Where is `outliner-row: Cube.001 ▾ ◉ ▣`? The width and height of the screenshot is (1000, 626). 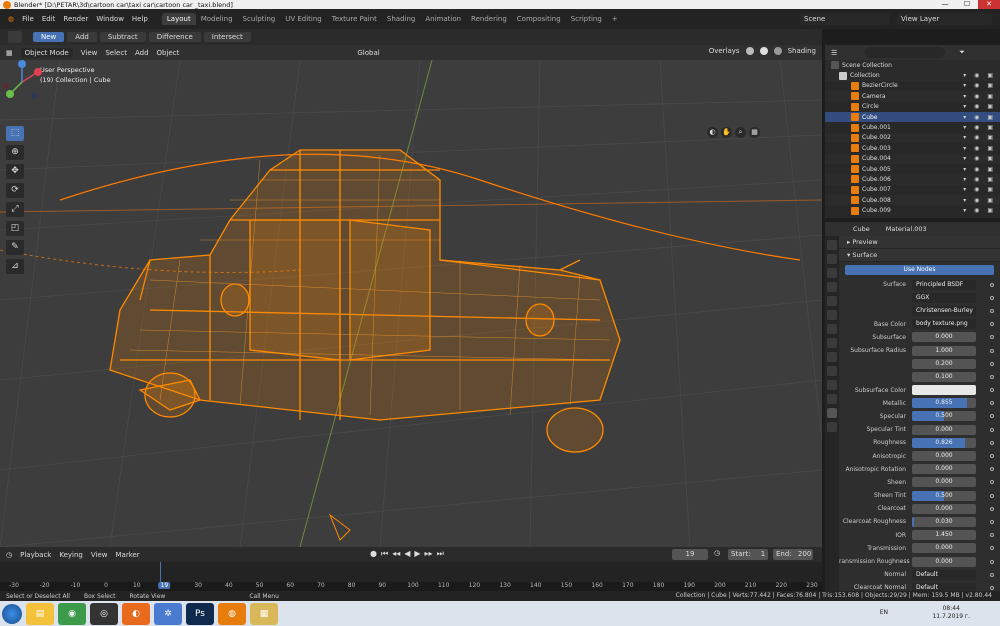 outliner-row: Cube.001 ▾ ◉ ▣ is located at coordinates (912, 127).